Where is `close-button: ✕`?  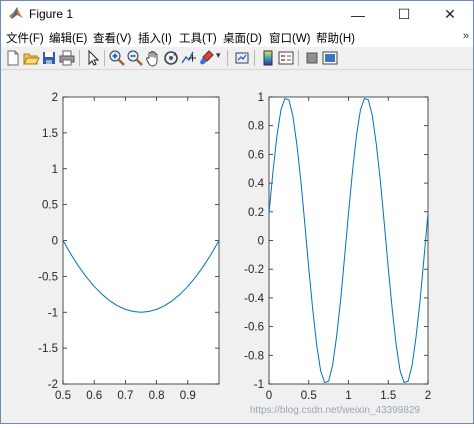 close-button: ✕ is located at coordinates (450, 14).